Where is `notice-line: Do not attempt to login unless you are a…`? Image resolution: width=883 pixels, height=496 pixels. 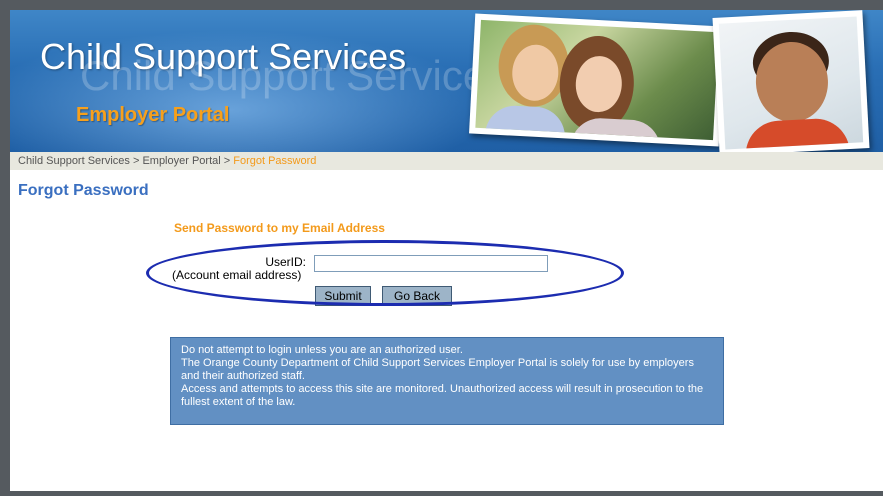
notice-line: Do not attempt to login unless you are a… is located at coordinates (322, 350).